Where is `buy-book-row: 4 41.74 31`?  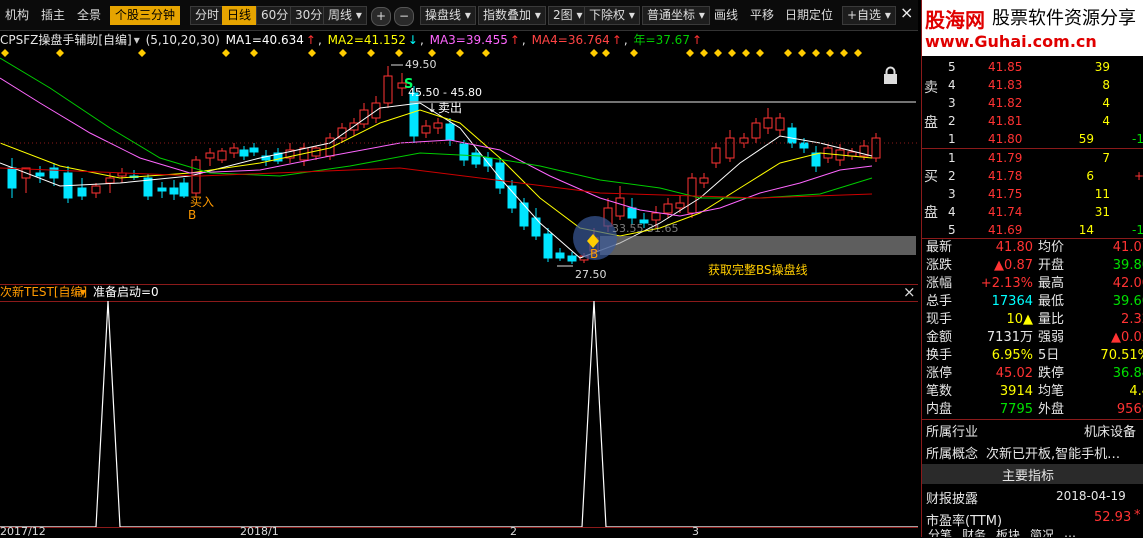
buy-book-row: 4 41.74 31 is located at coordinates (1032, 212).